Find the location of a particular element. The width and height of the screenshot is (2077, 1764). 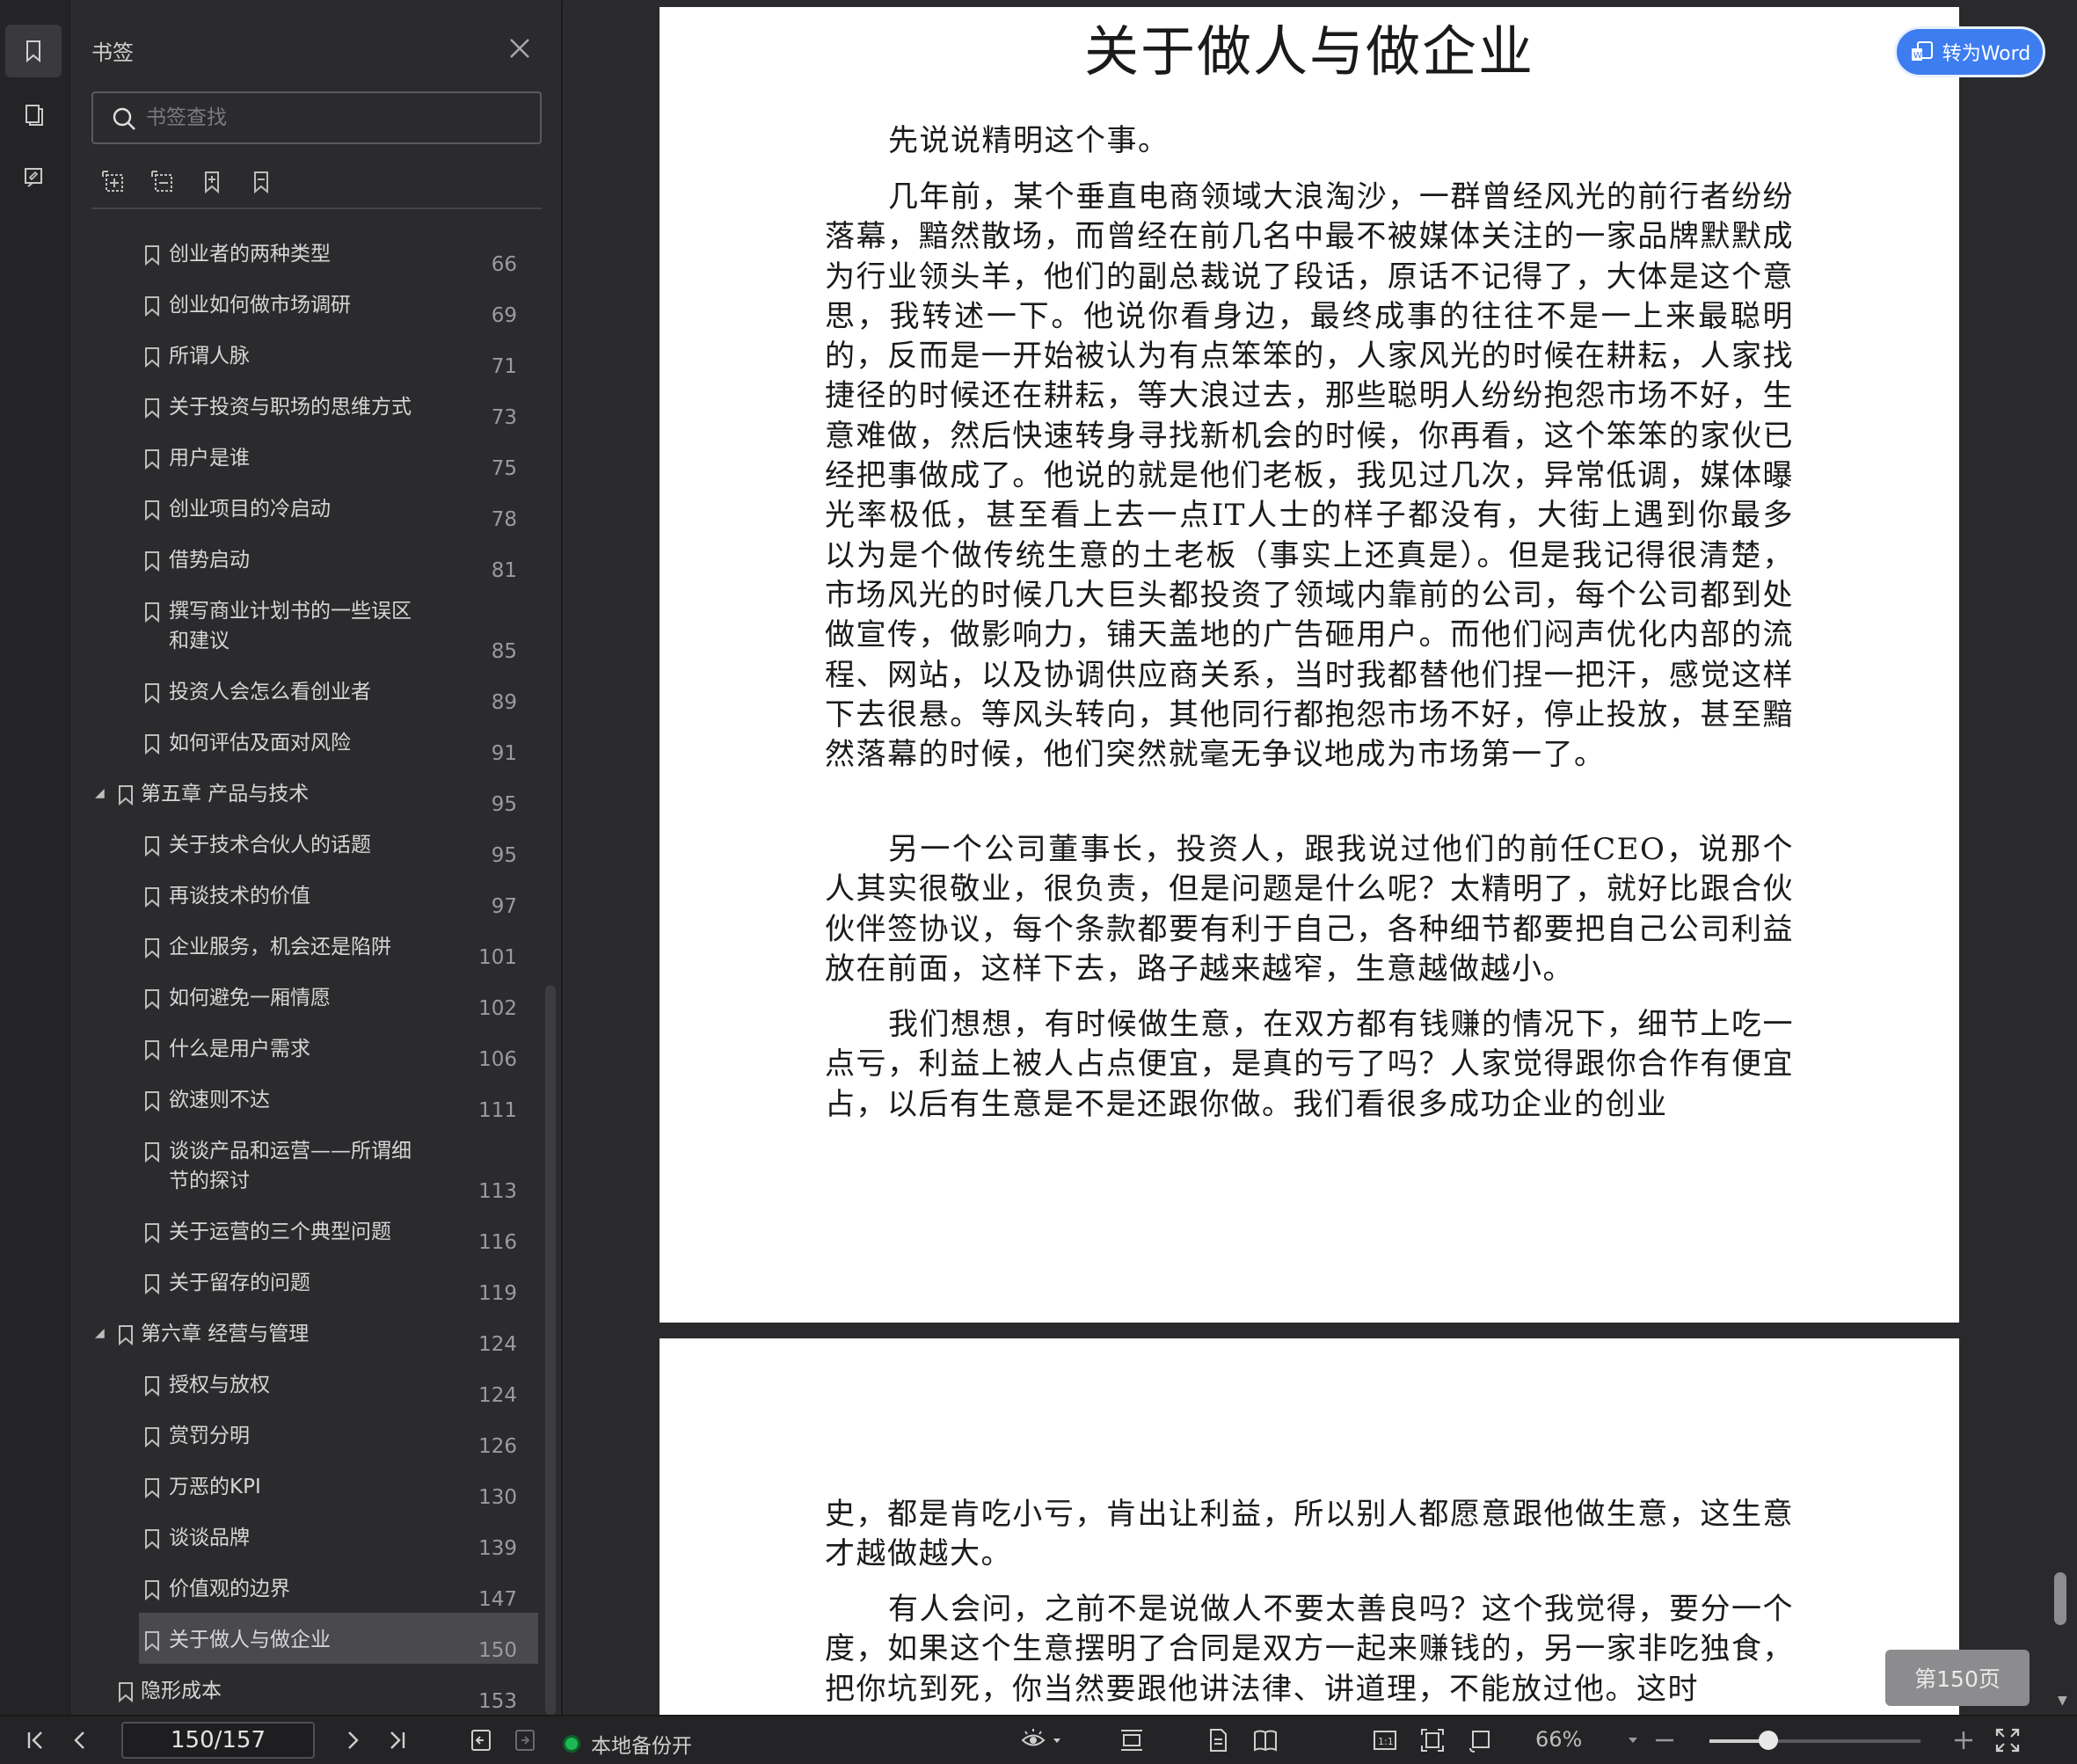

bookmark-label: 第五章 产品与技术 is located at coordinates (225, 794).